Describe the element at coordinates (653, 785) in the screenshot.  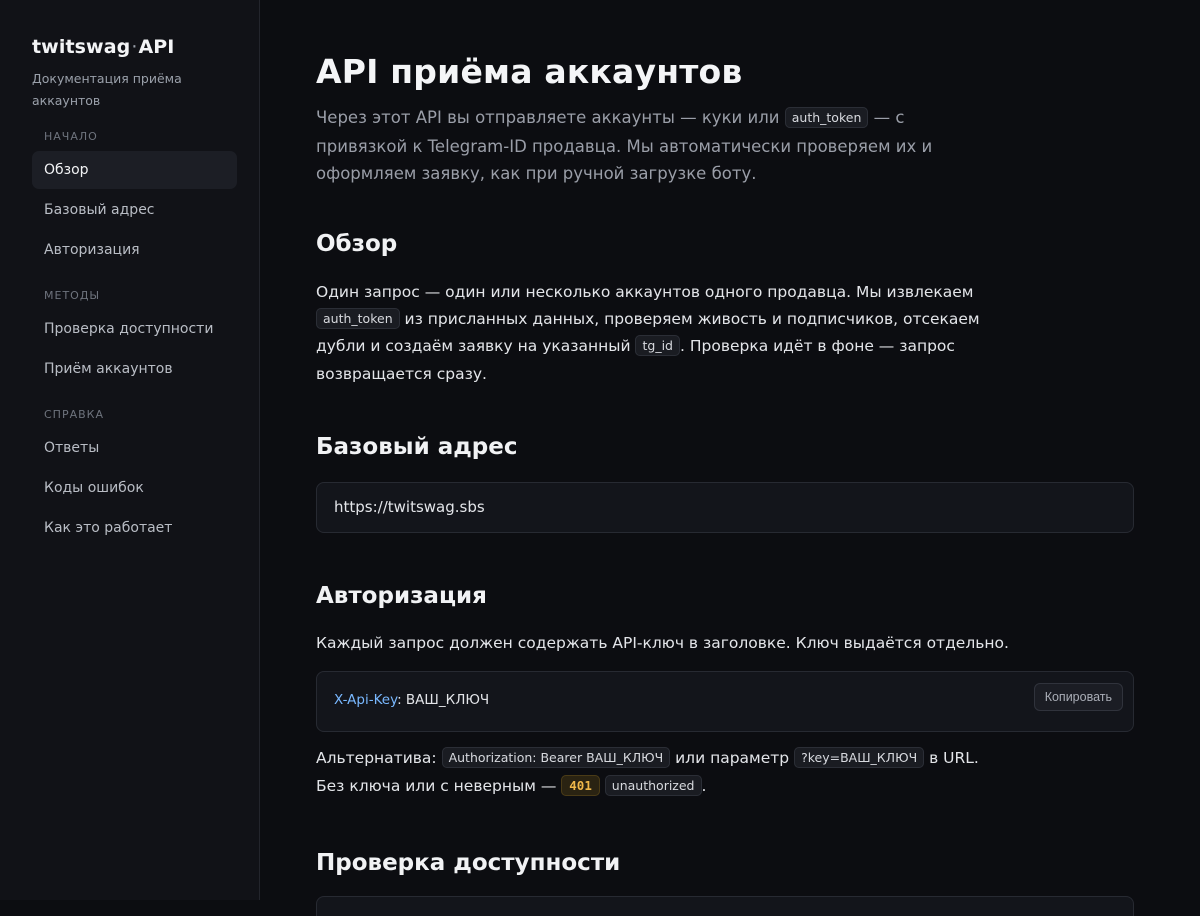
I see `inline-code: unauthorized` at that location.